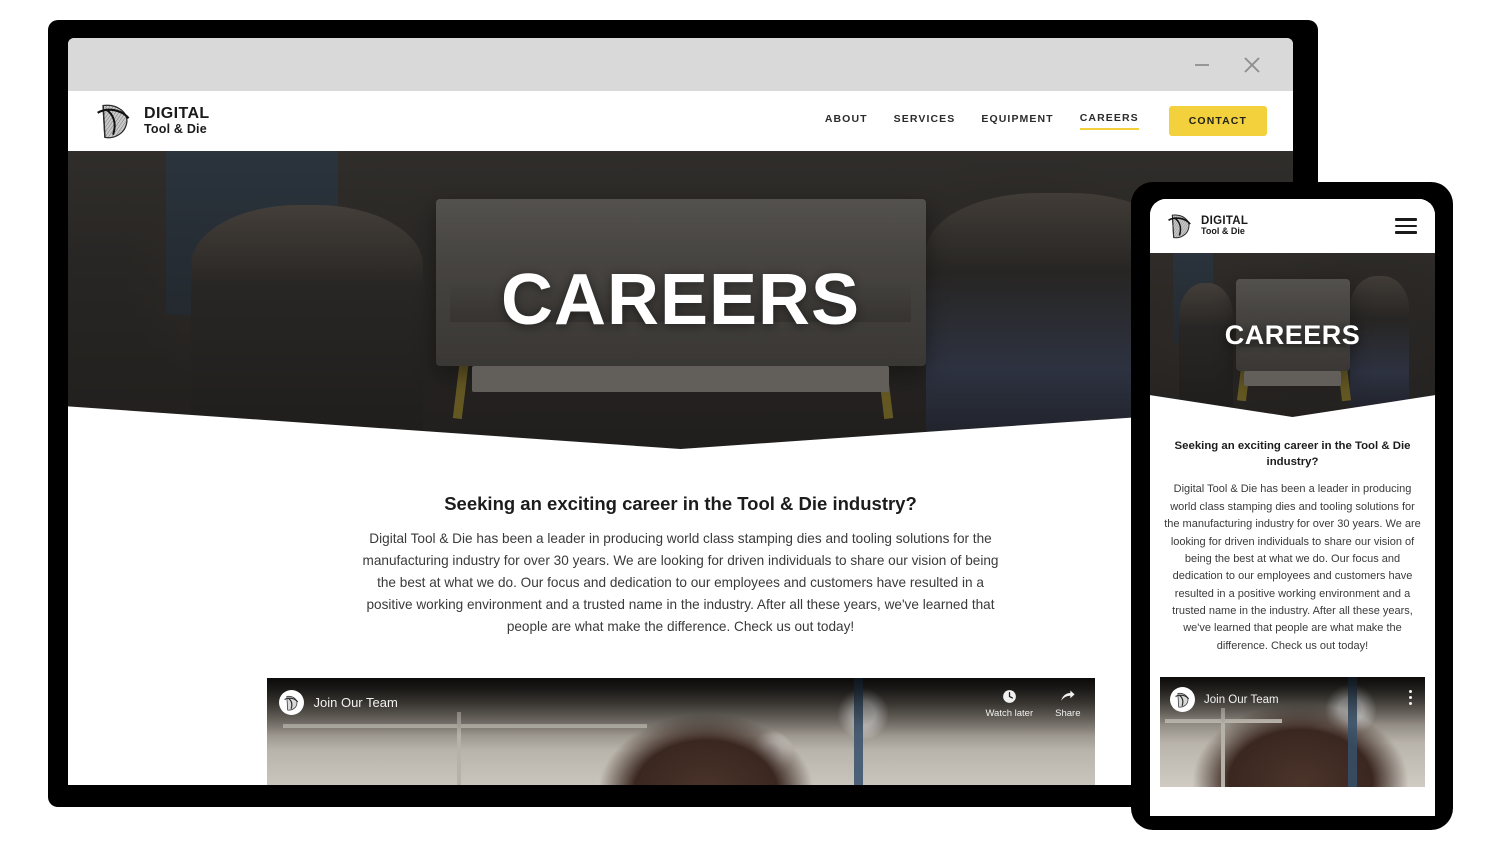 The image size is (1500, 844). Describe the element at coordinates (1009, 714) in the screenshot. I see `watch-later-label: Watch later` at that location.